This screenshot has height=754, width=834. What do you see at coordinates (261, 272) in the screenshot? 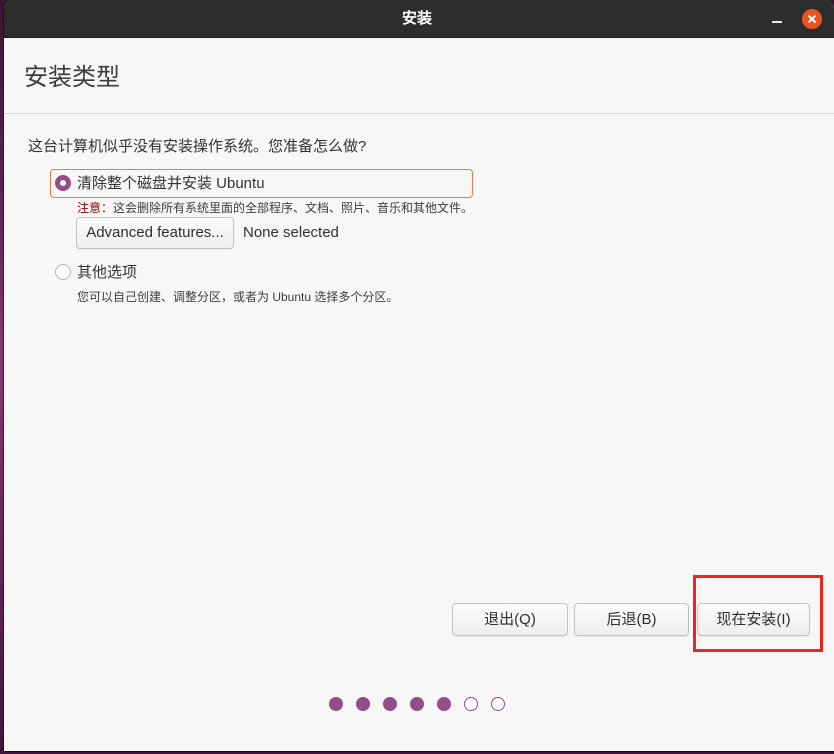
I see `option-something-else: 其他选项` at bounding box center [261, 272].